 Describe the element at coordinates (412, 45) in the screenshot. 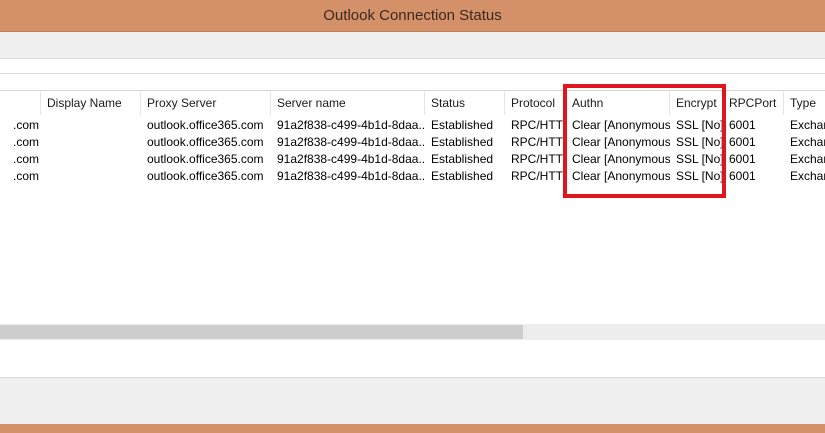

I see `top-panel` at that location.